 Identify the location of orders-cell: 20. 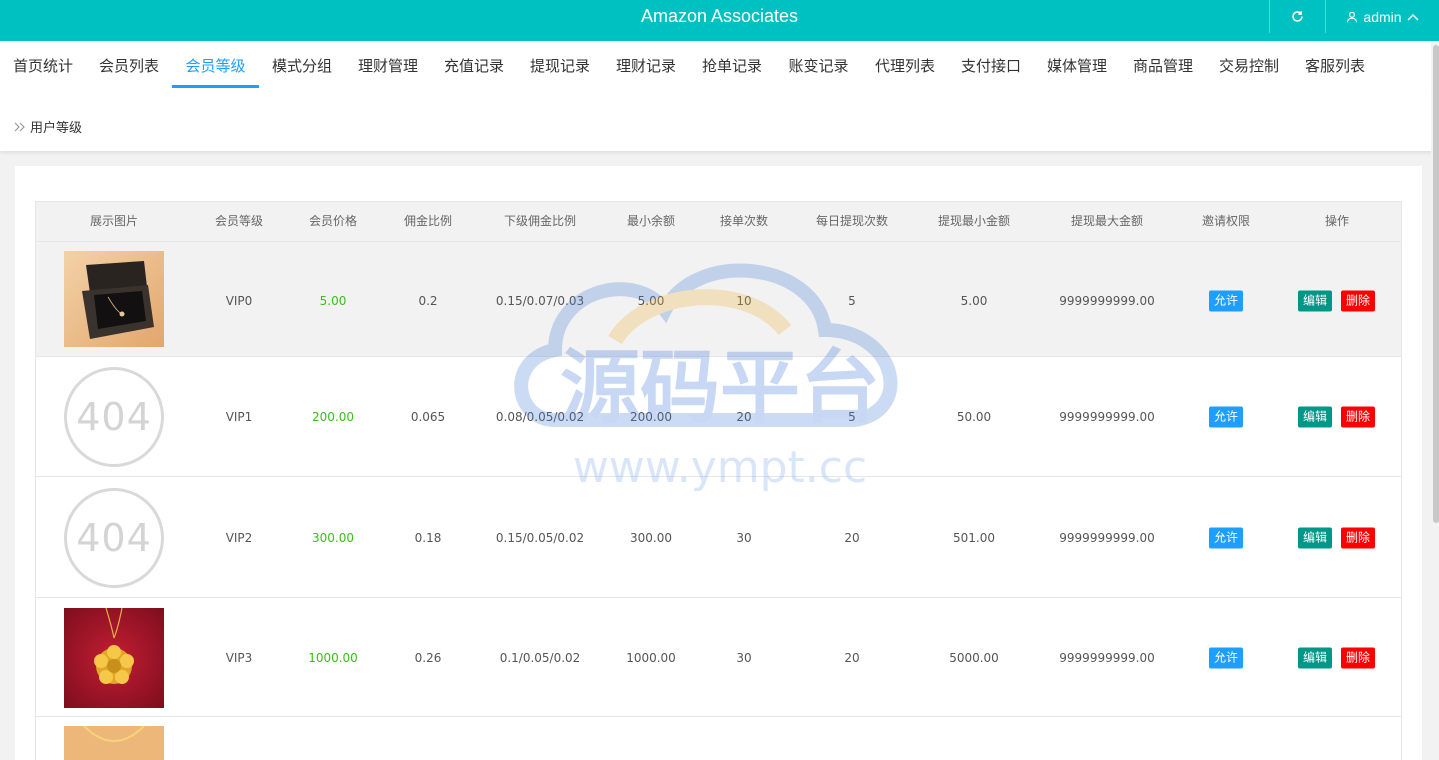
(744, 417).